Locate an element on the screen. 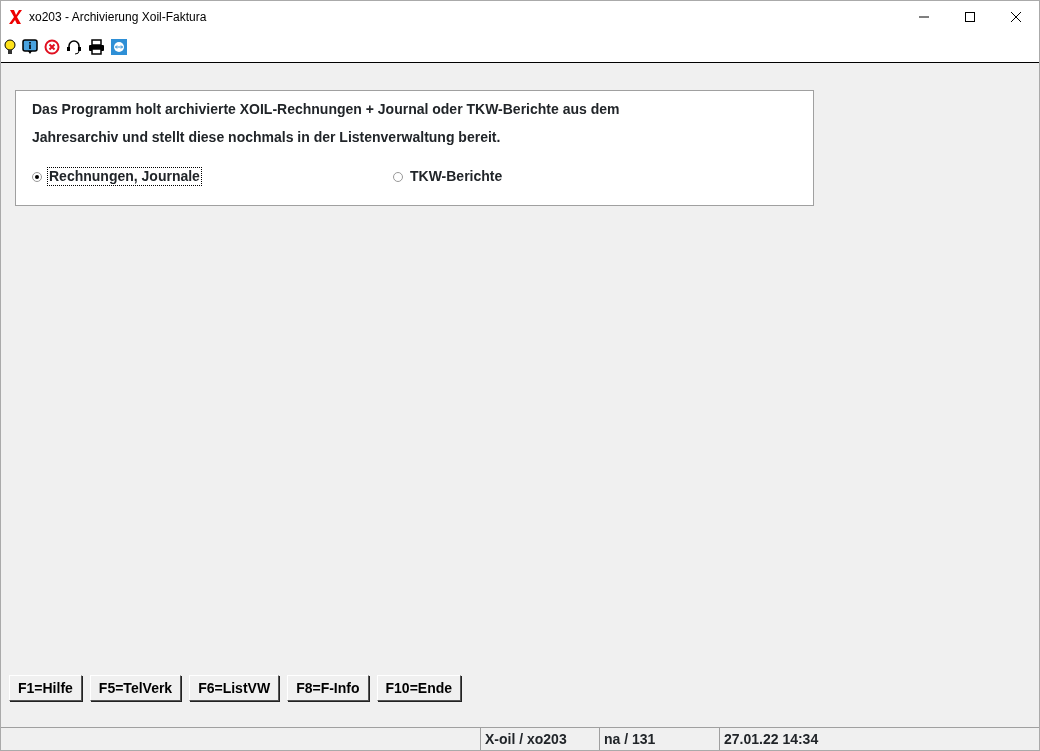  function-key-button: F8=F-Info is located at coordinates (328, 688).